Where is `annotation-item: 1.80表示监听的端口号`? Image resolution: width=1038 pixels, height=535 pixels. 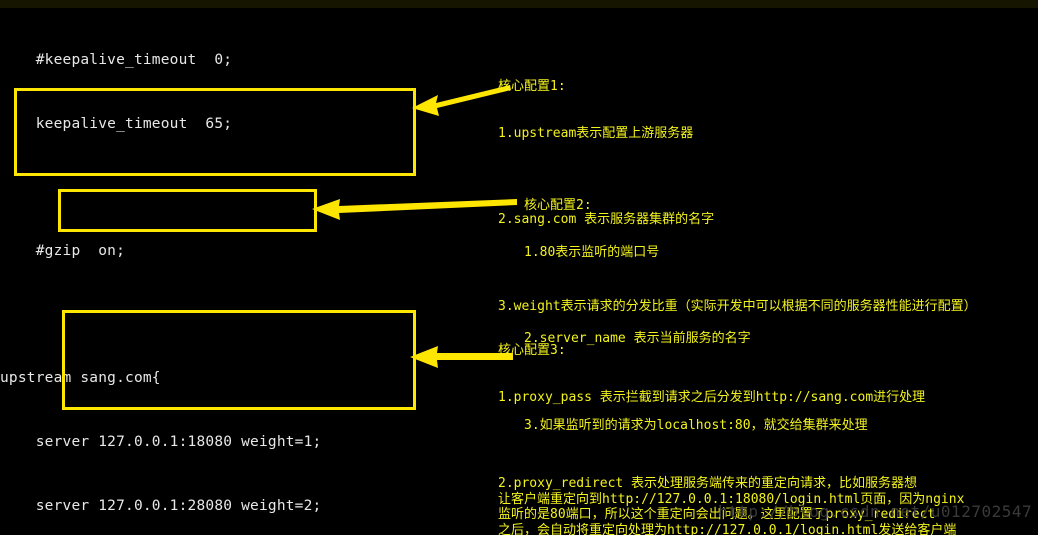 annotation-item: 1.80表示监听的端口号 is located at coordinates (592, 252).